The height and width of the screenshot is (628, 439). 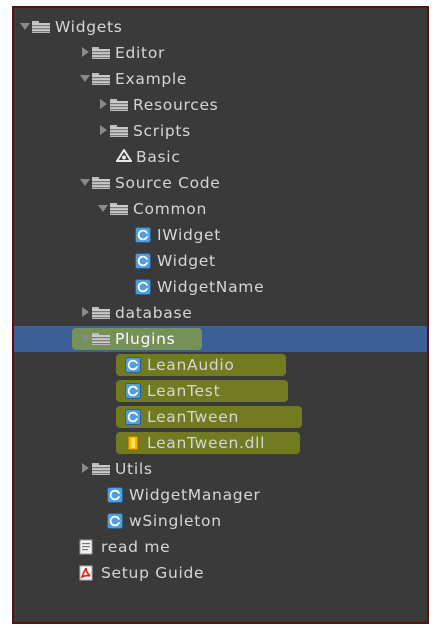 I want to click on tree-item-label: LeanTween, so click(x=193, y=417).